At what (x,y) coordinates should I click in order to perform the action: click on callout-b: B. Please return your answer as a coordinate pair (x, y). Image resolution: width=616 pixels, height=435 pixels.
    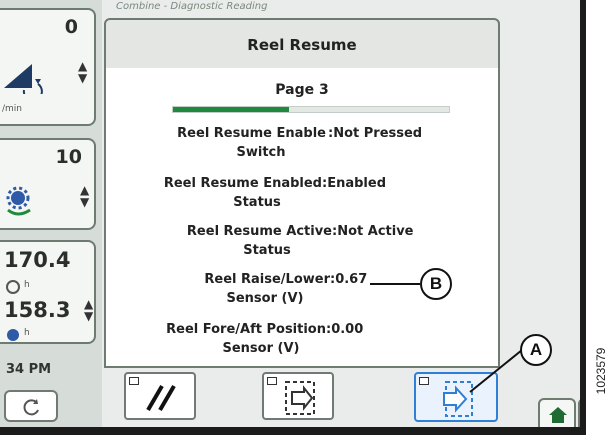
    Looking at the image, I should click on (436, 284).